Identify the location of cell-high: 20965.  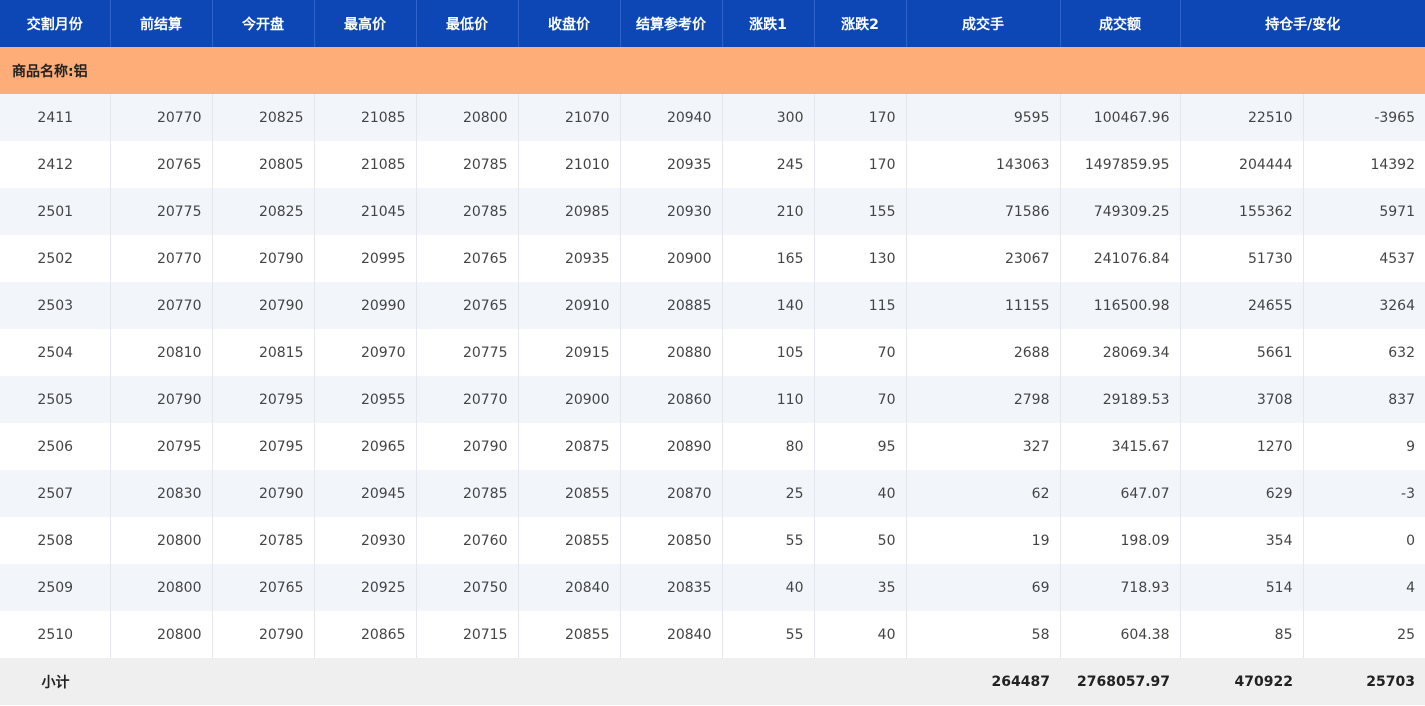
(365, 446).